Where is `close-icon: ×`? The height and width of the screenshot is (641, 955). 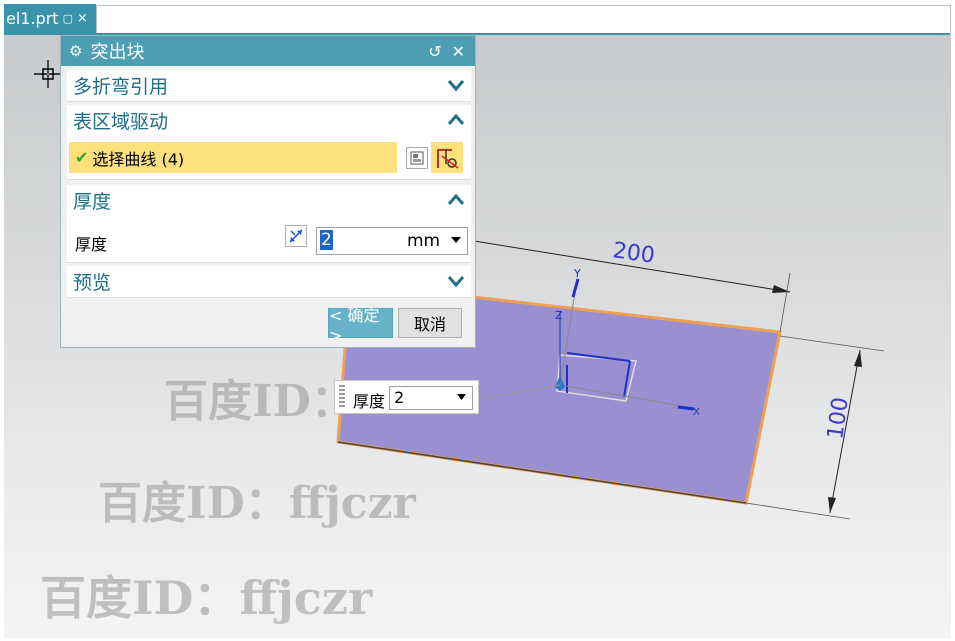
close-icon: × is located at coordinates (82, 19).